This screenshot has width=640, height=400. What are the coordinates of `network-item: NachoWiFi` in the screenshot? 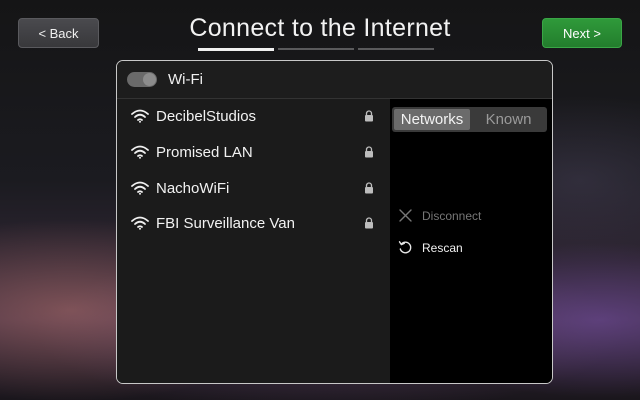 It's located at (253, 188).